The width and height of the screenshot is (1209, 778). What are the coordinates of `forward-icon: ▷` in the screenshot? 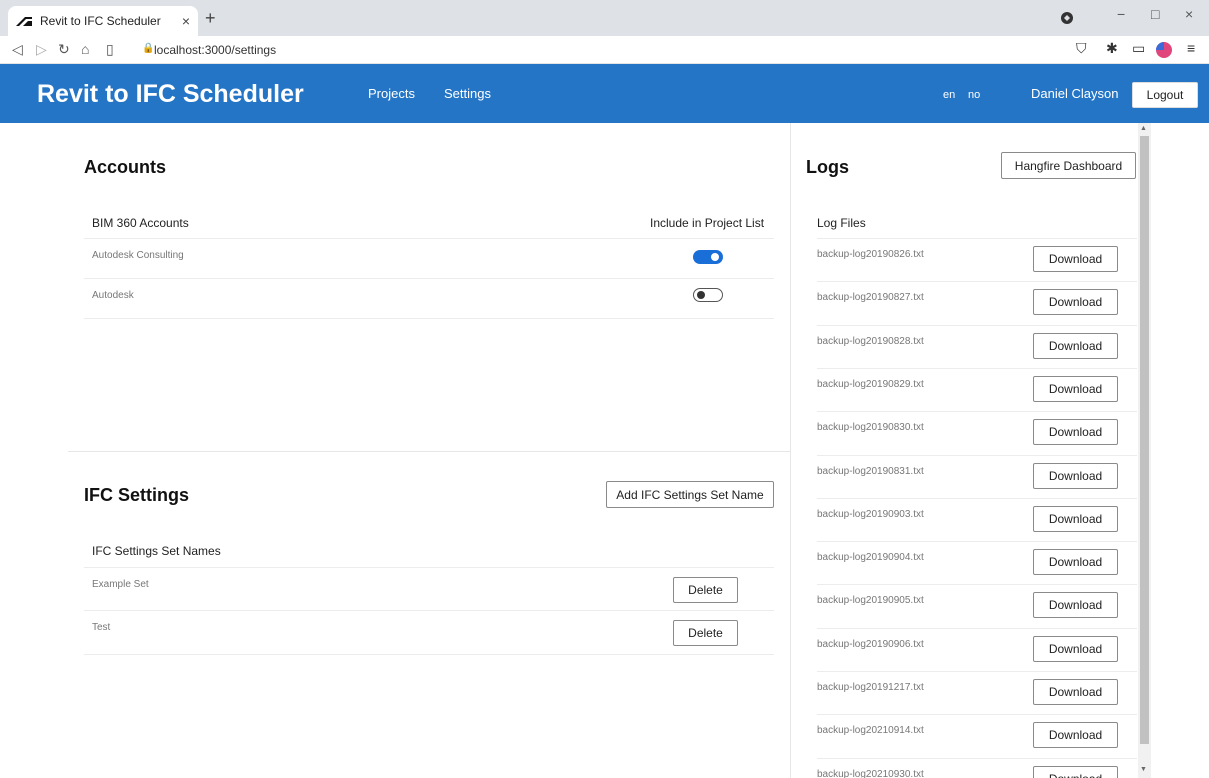 It's located at (41, 49).